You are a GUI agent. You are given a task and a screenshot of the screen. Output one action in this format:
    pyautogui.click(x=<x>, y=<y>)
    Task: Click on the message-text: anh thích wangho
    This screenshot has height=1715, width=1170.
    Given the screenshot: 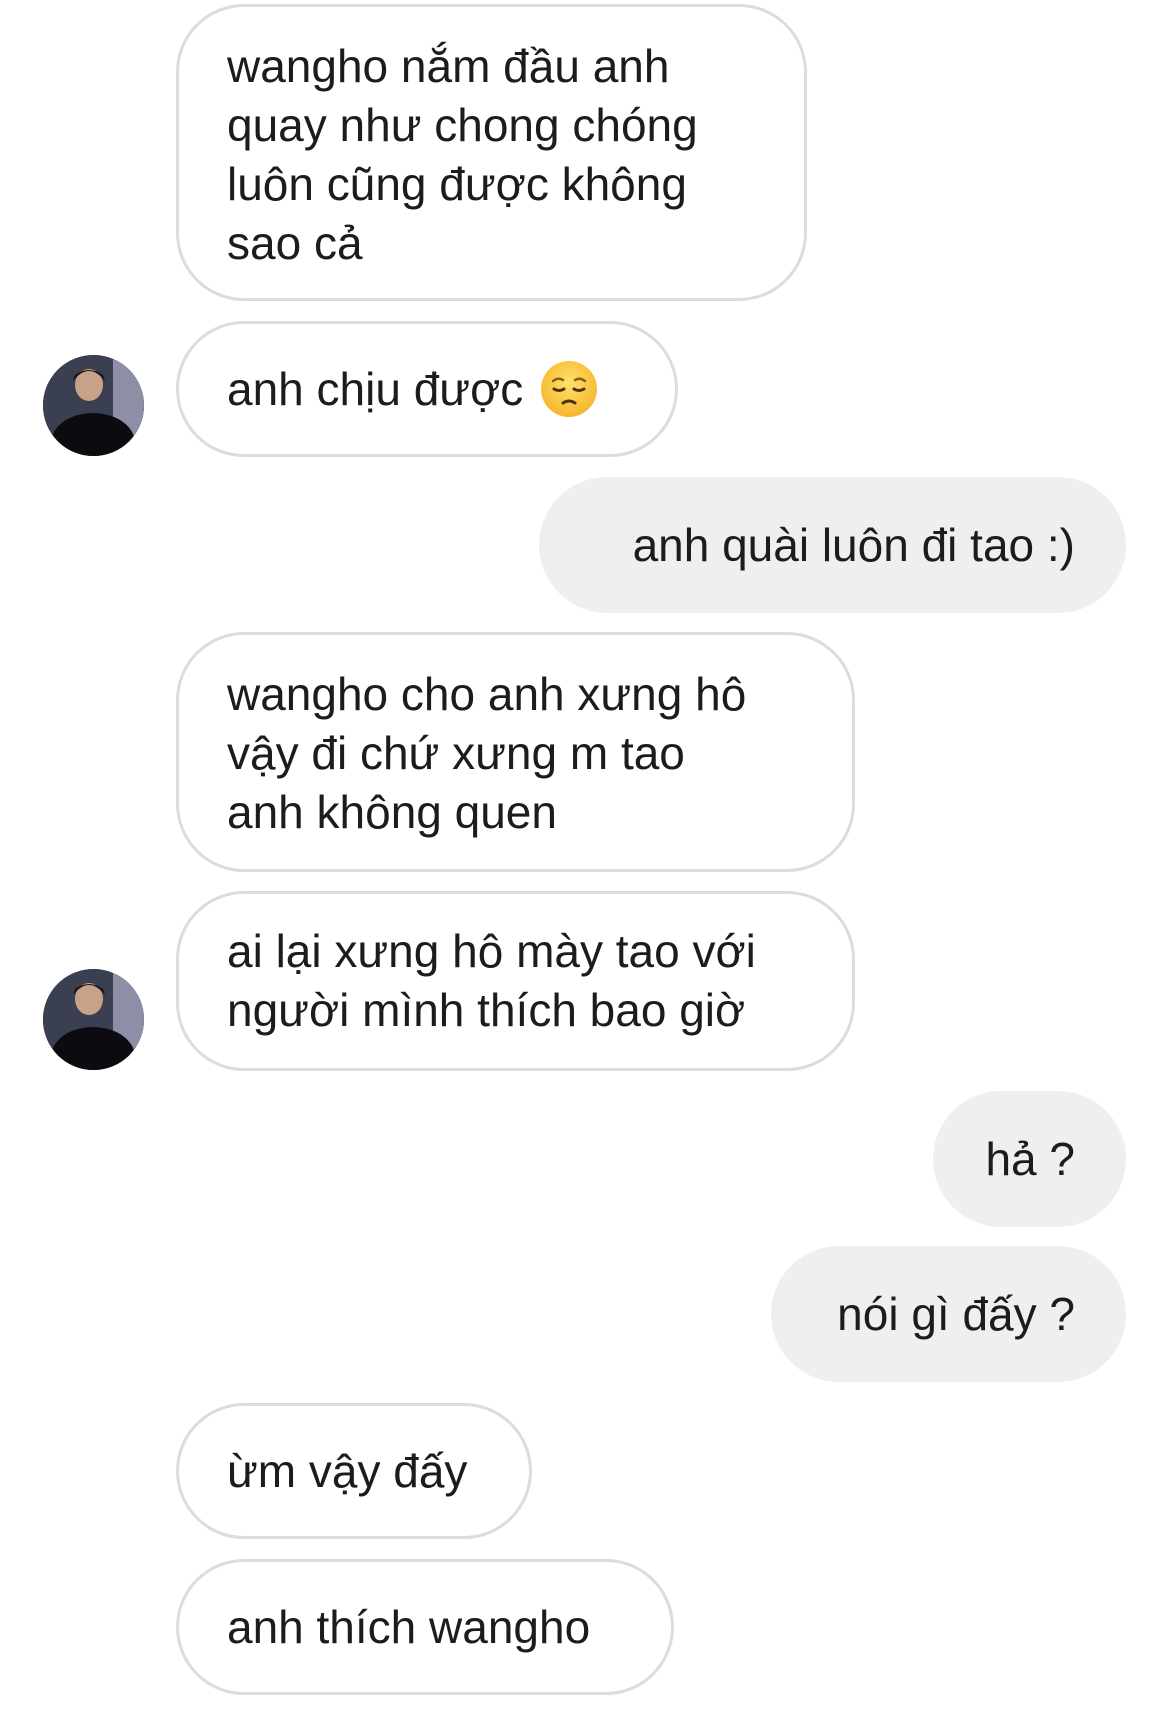 What is the action you would take?
    pyautogui.click(x=409, y=1626)
    